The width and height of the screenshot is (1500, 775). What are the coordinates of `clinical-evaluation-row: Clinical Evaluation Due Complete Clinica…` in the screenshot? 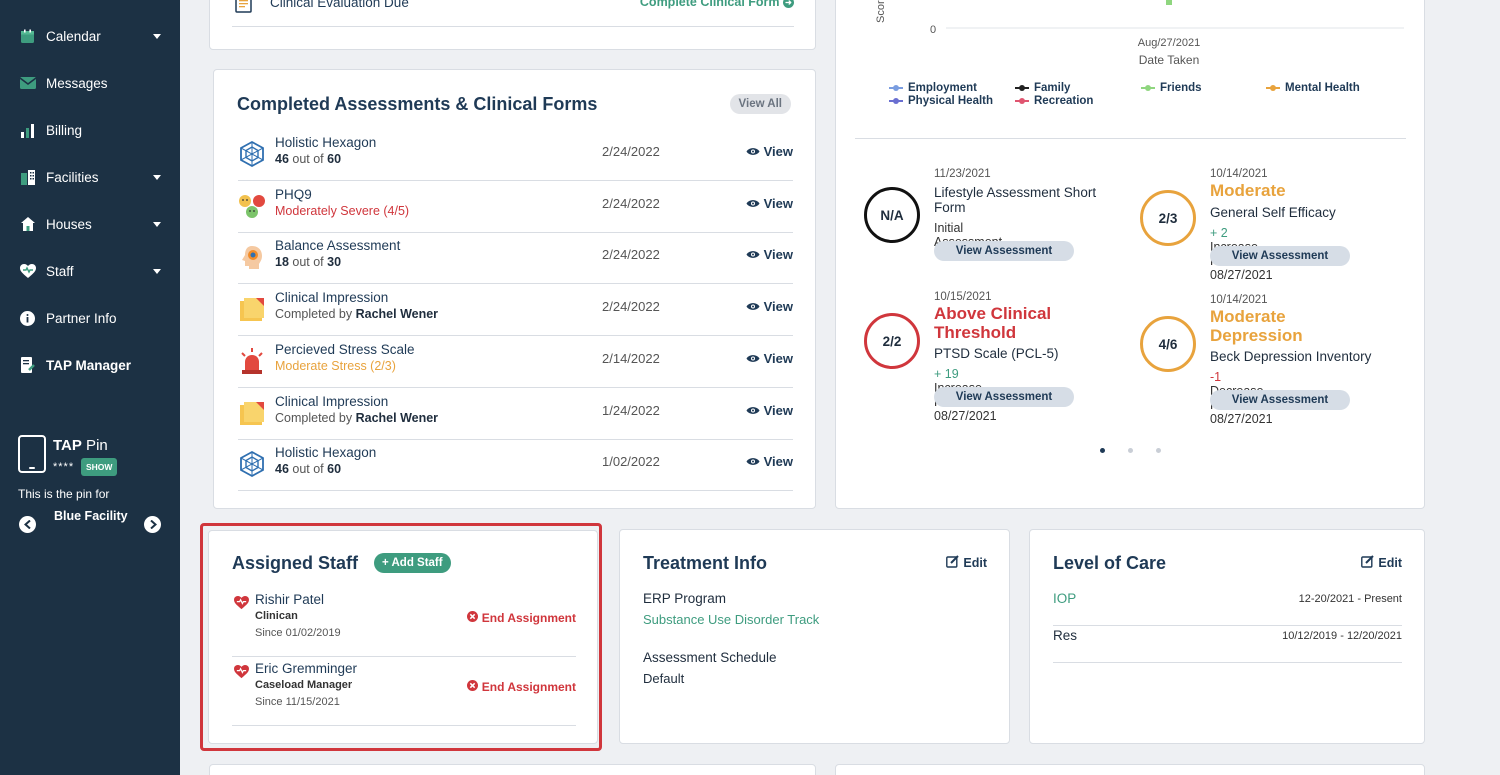 It's located at (513, 13).